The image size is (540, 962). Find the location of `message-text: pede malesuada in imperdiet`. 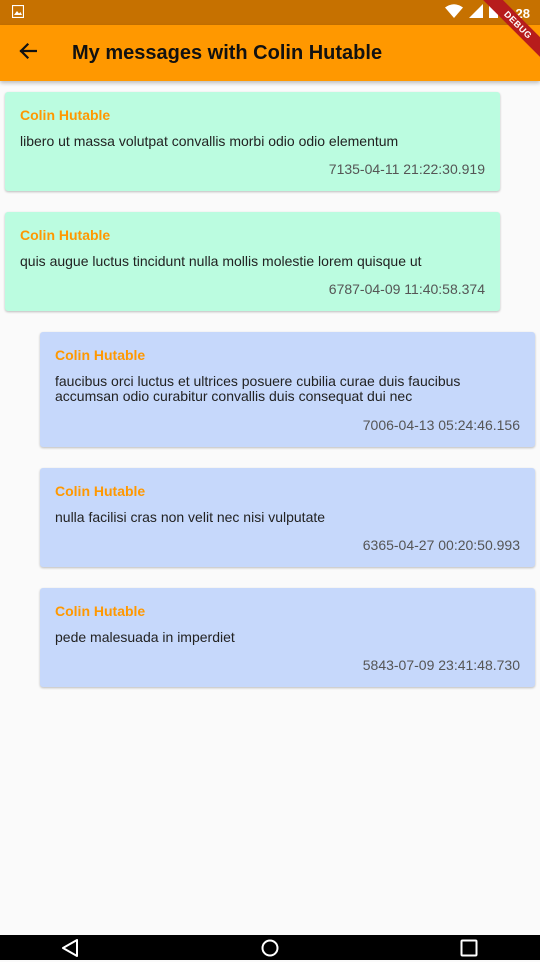

message-text: pede malesuada in imperdiet is located at coordinates (145, 637).